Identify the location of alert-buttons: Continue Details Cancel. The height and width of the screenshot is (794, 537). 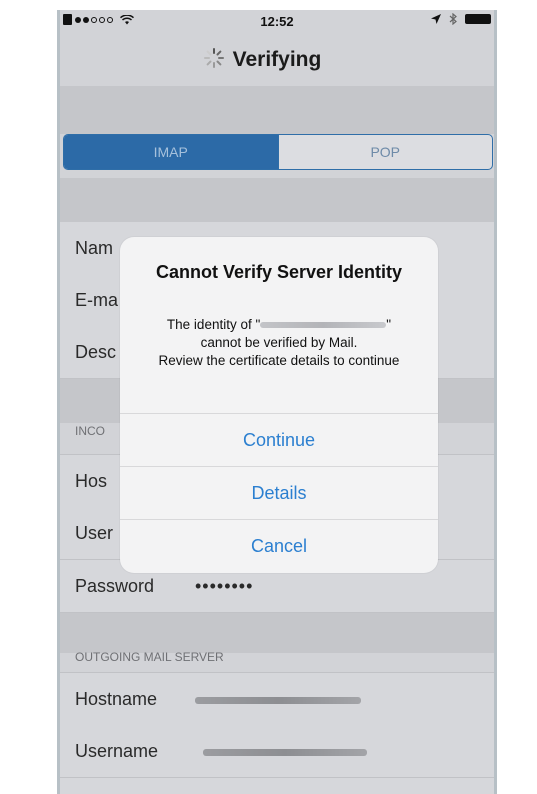
(279, 492).